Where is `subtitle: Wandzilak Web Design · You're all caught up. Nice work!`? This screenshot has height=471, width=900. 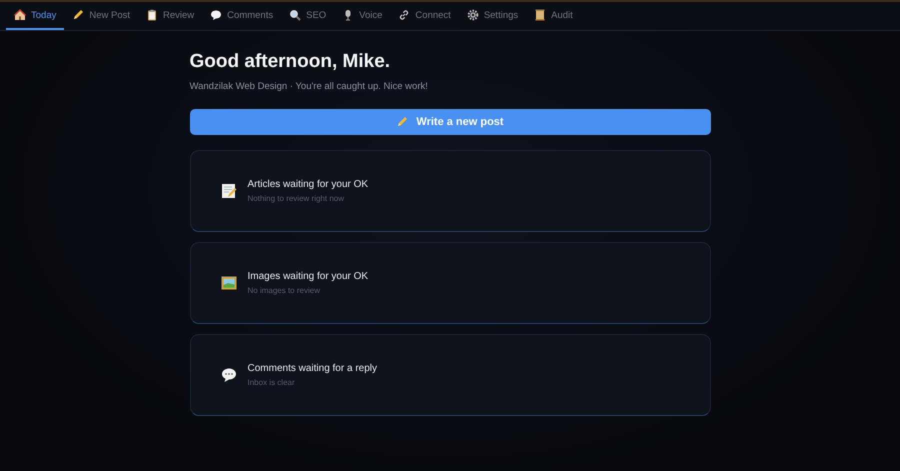 subtitle: Wandzilak Web Design · You're all caught up. Nice work! is located at coordinates (309, 86).